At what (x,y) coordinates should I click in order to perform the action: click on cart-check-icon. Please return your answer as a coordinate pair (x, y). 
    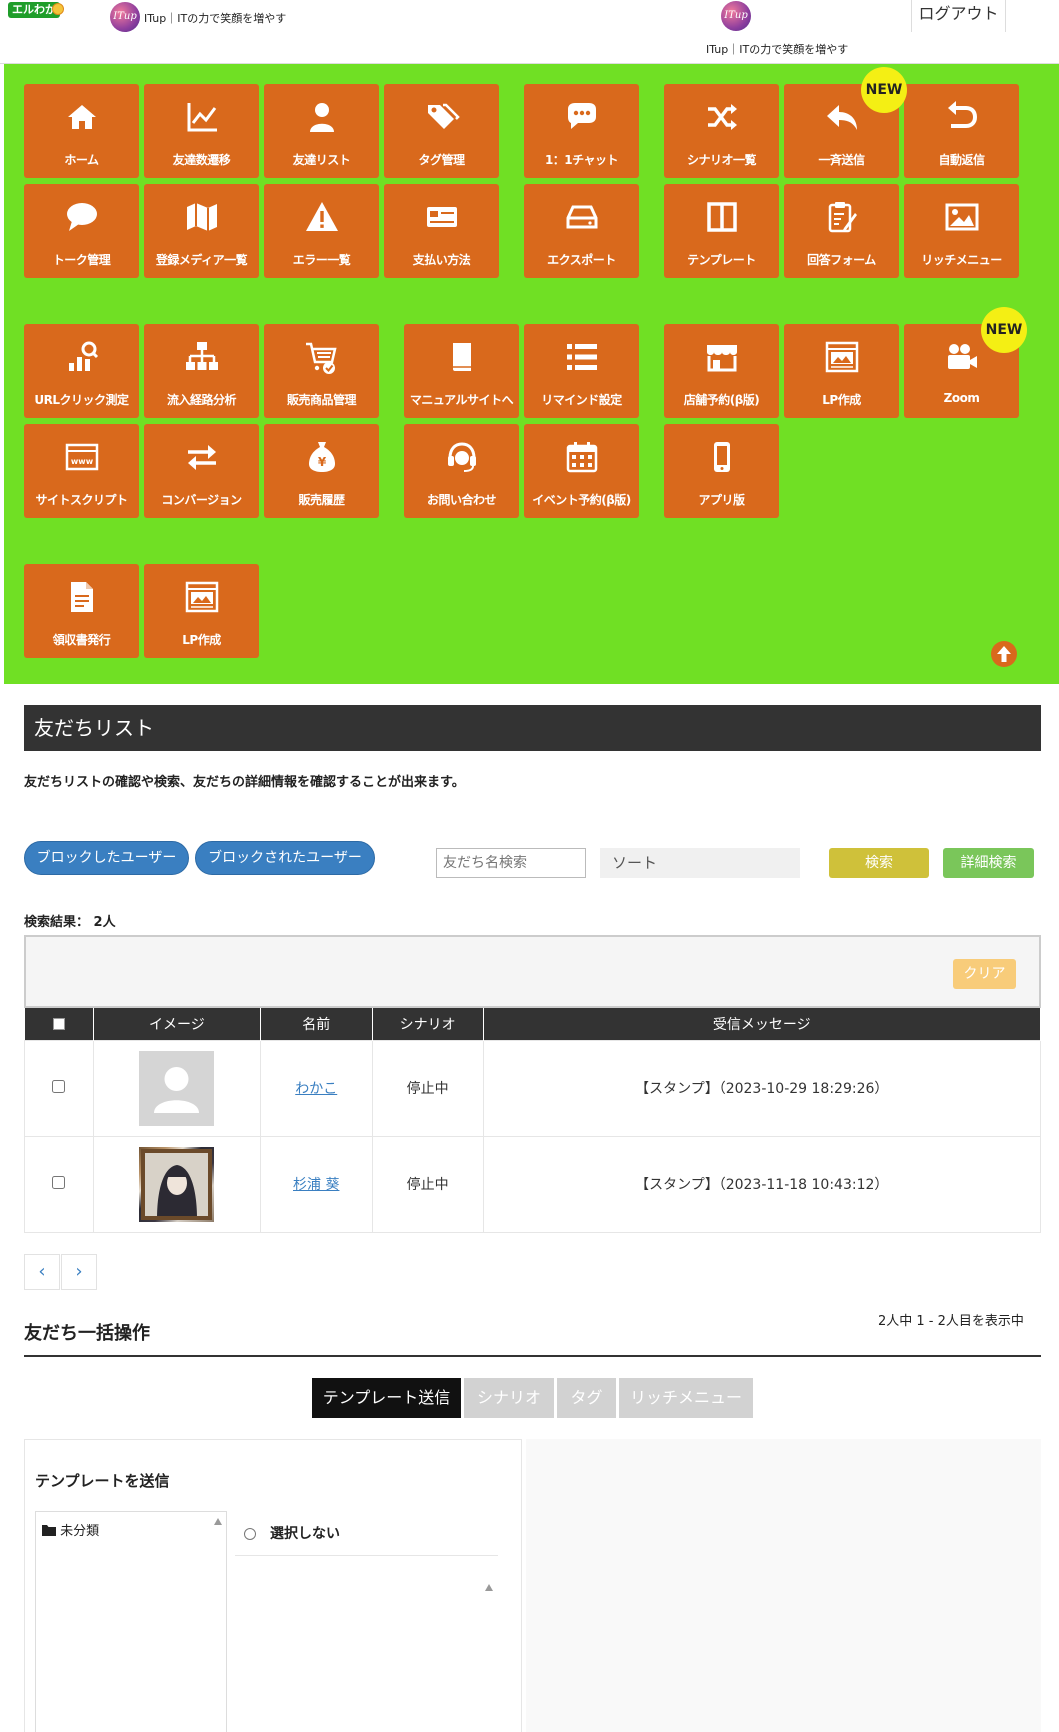
    Looking at the image, I should click on (321, 358).